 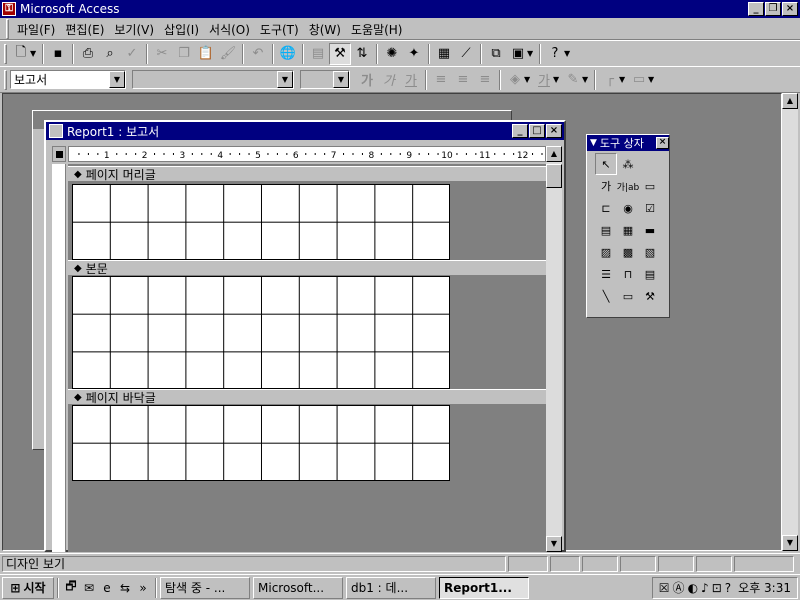 I want to click on workspace-scrollbar: ▲ ▼, so click(x=790, y=322).